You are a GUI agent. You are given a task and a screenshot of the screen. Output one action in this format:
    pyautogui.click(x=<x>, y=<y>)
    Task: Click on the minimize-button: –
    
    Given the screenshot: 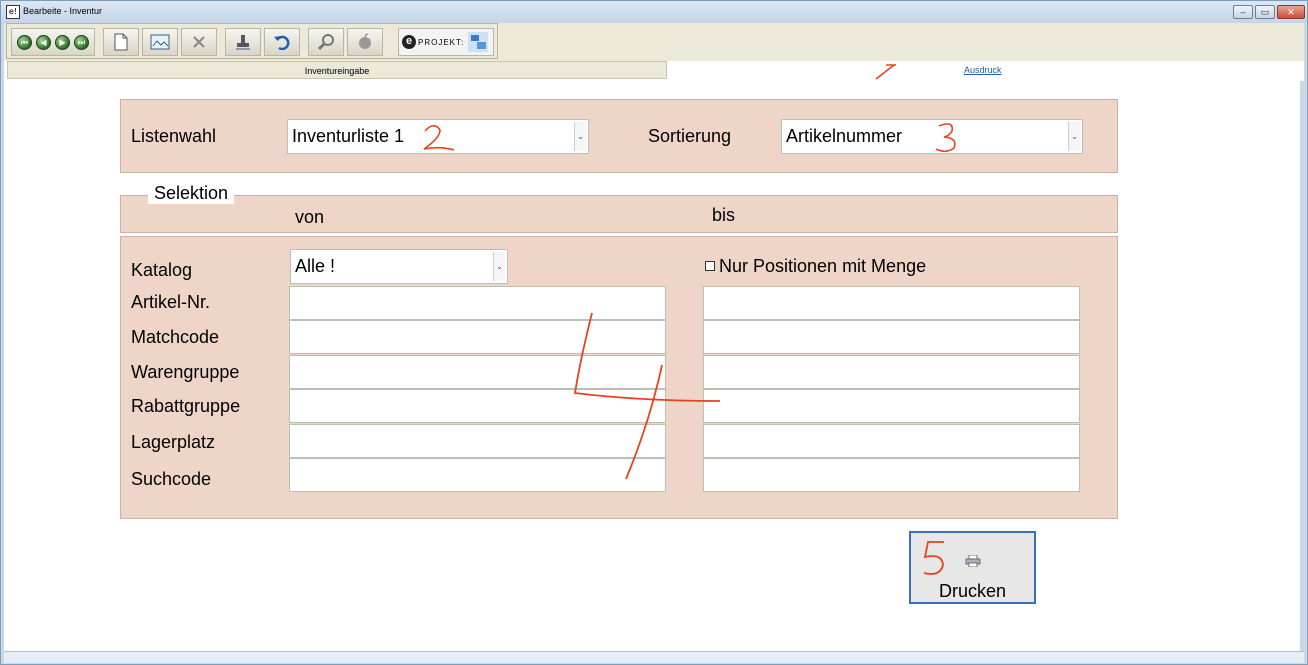 What is the action you would take?
    pyautogui.click(x=1243, y=12)
    